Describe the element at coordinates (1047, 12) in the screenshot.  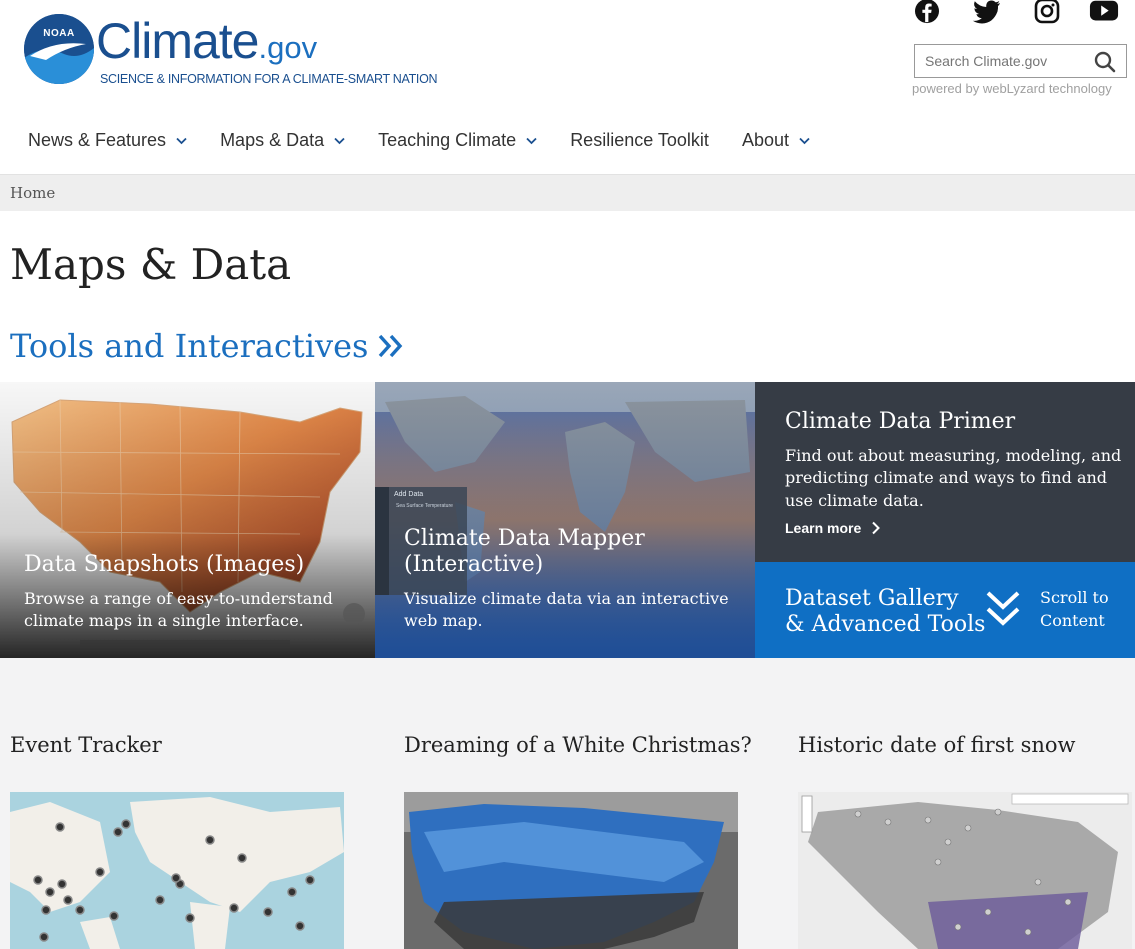
I see `instagram-icon` at that location.